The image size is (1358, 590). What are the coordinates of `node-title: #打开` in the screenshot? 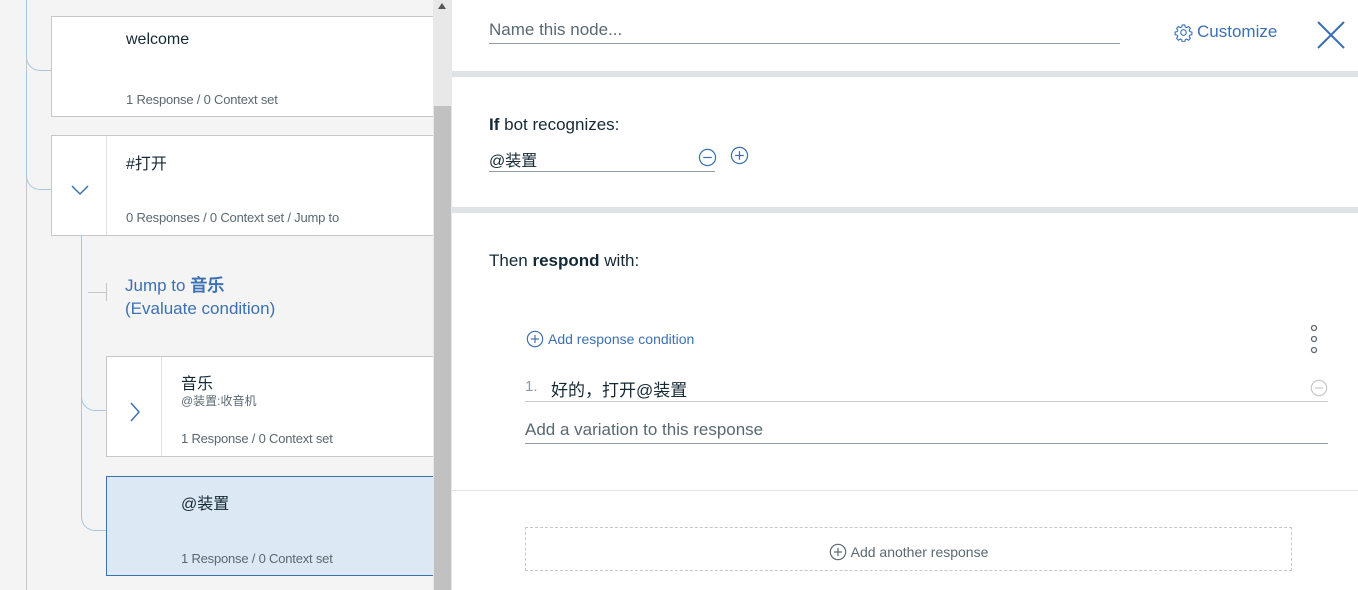 It's located at (146, 164).